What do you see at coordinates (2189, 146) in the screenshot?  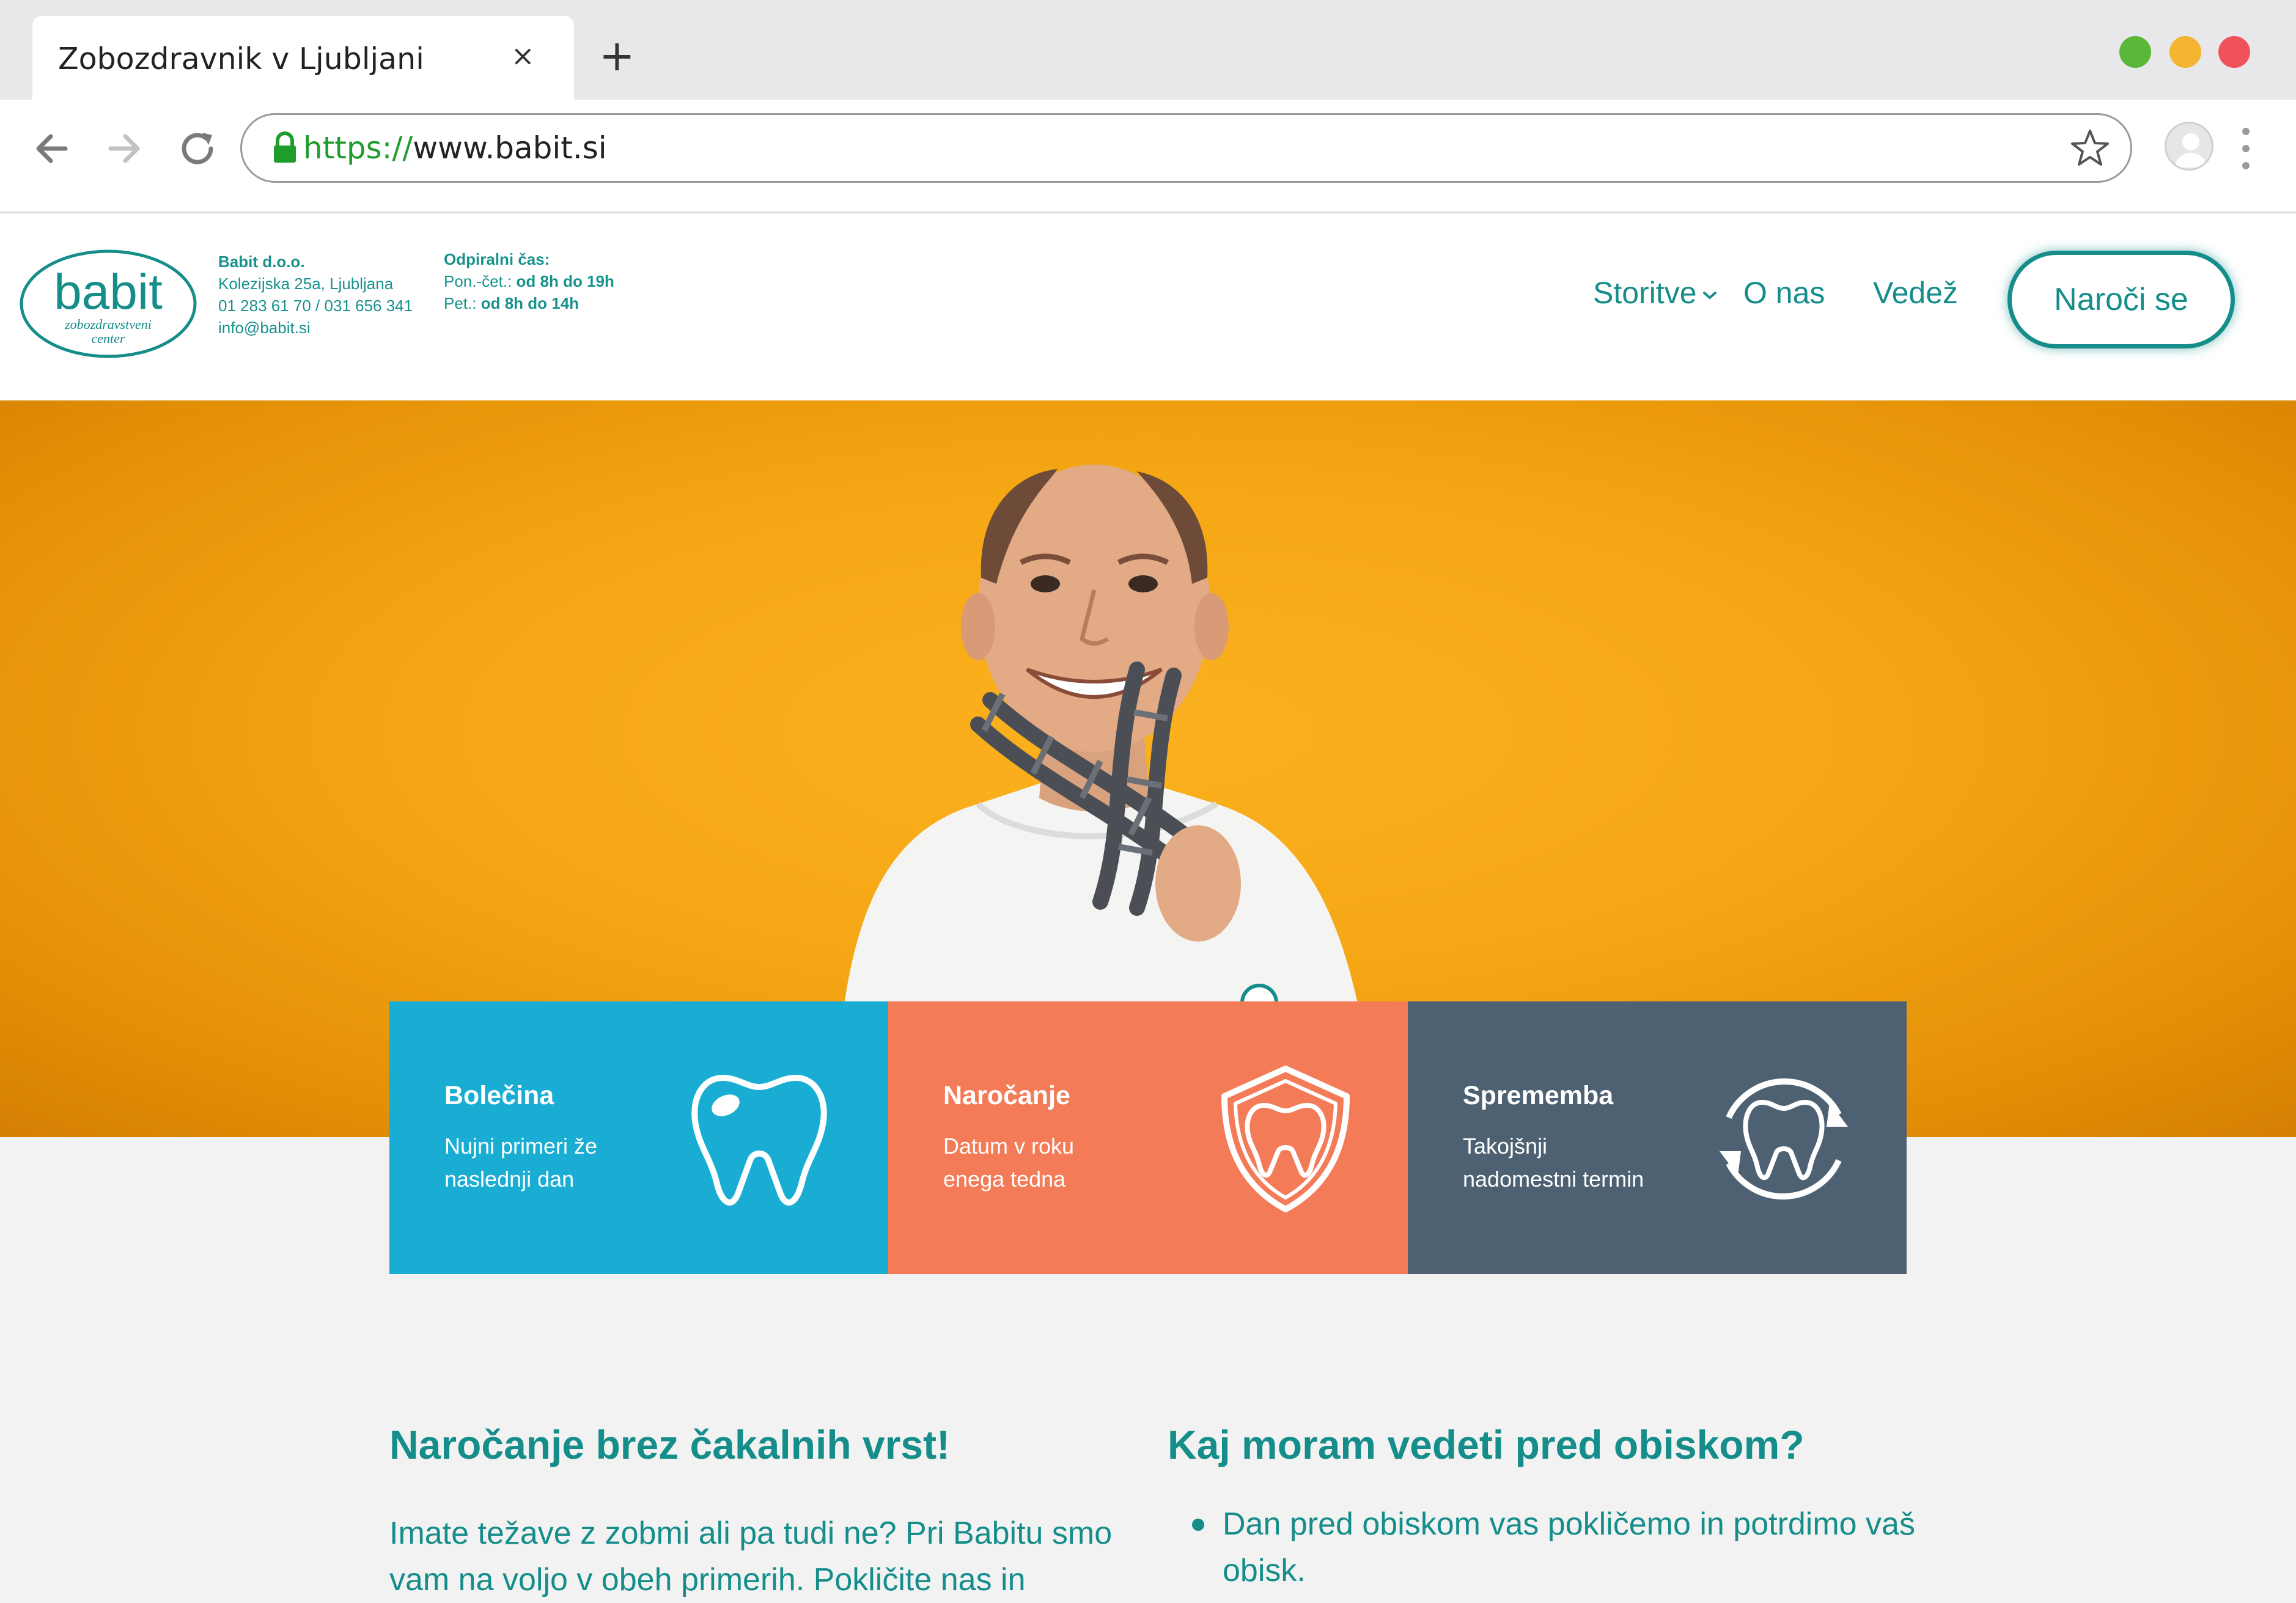 I see `profile-avatar-icon` at bounding box center [2189, 146].